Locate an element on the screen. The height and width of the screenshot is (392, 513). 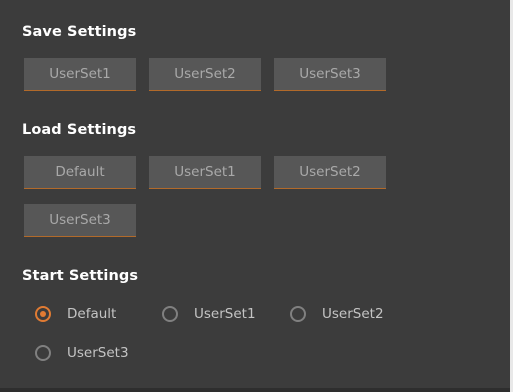
load-settings-title: Load Settings is located at coordinates (79, 130).